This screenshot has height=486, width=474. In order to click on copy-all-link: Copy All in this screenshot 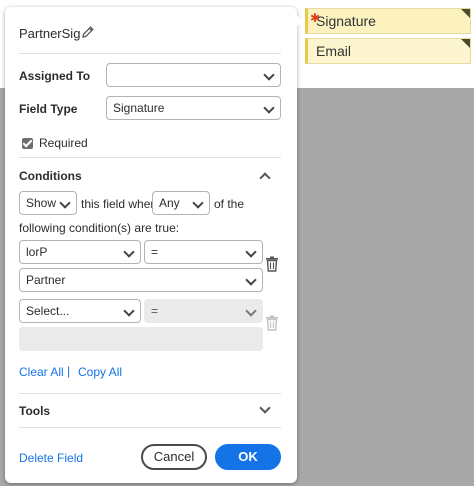, I will do `click(100, 372)`.